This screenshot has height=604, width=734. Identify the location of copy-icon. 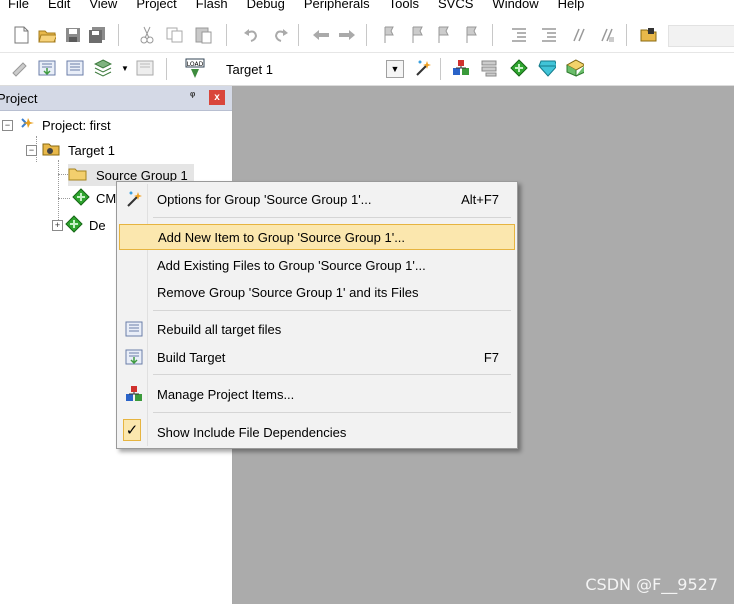
(175, 35).